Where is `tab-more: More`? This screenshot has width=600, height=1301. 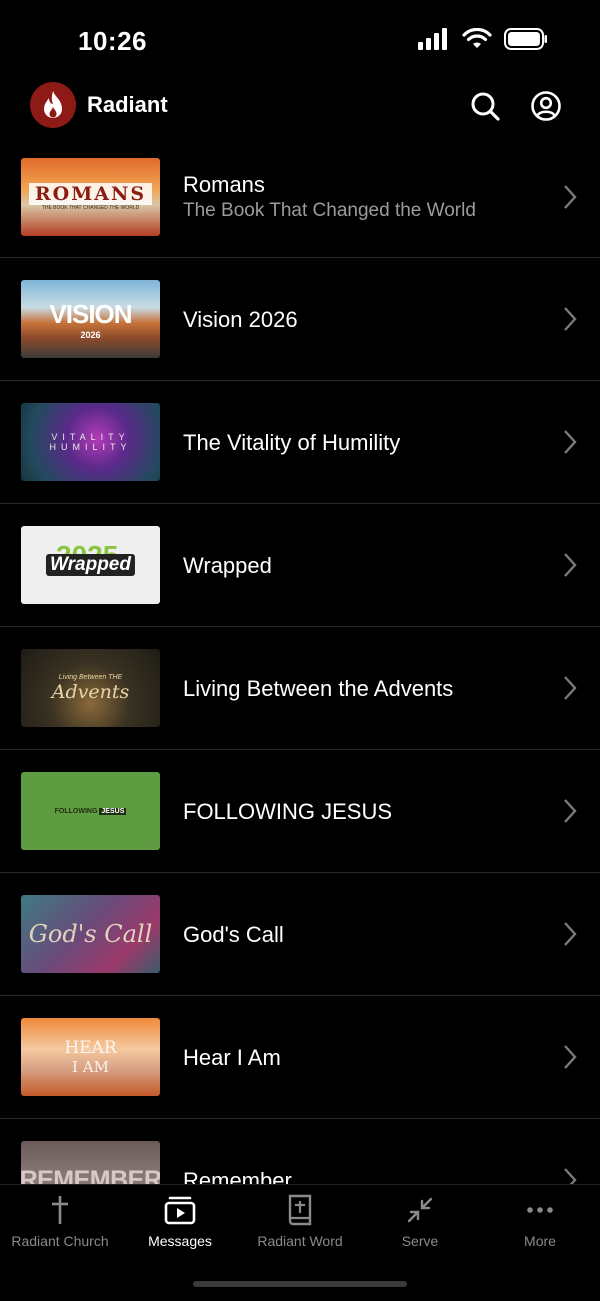 tab-more: More is located at coordinates (540, 1228).